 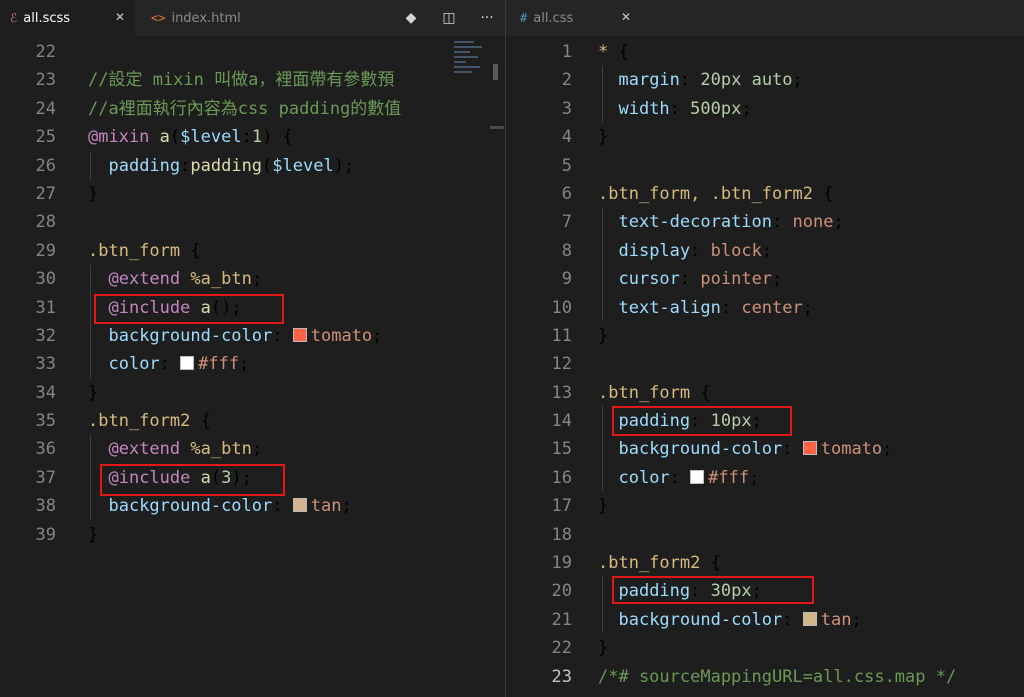 I want to click on right-tab-bar: # all.css ✕, so click(x=765, y=18).